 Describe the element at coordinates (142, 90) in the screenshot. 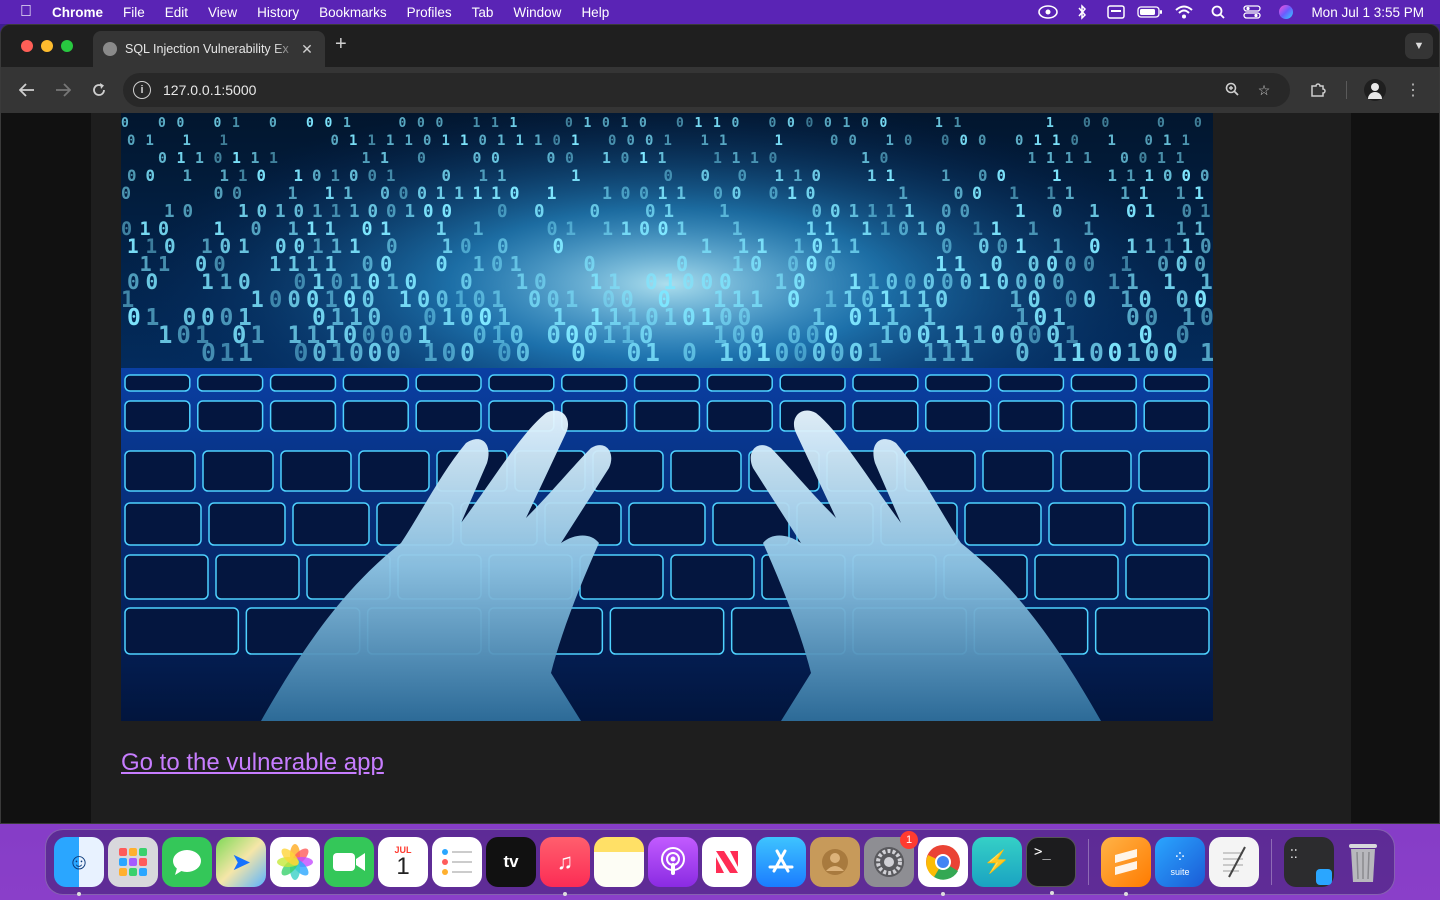

I see `site-info-icon: i` at that location.